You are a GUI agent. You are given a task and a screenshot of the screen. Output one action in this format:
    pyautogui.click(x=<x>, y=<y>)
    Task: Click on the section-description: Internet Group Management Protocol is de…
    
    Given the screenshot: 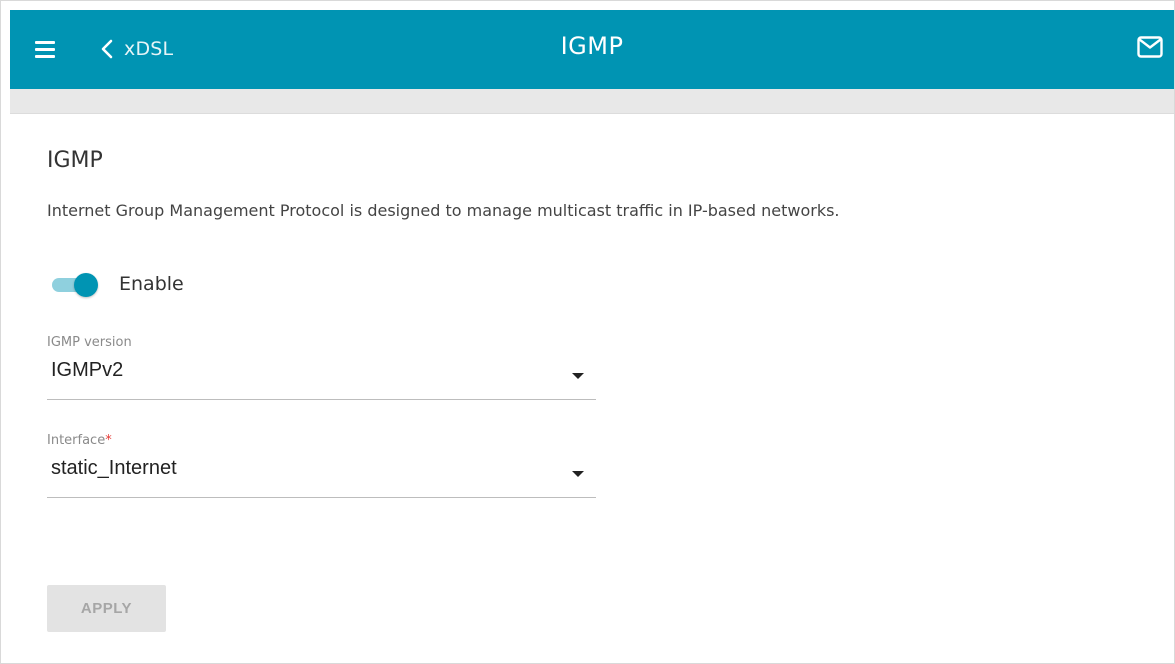 What is the action you would take?
    pyautogui.click(x=443, y=210)
    